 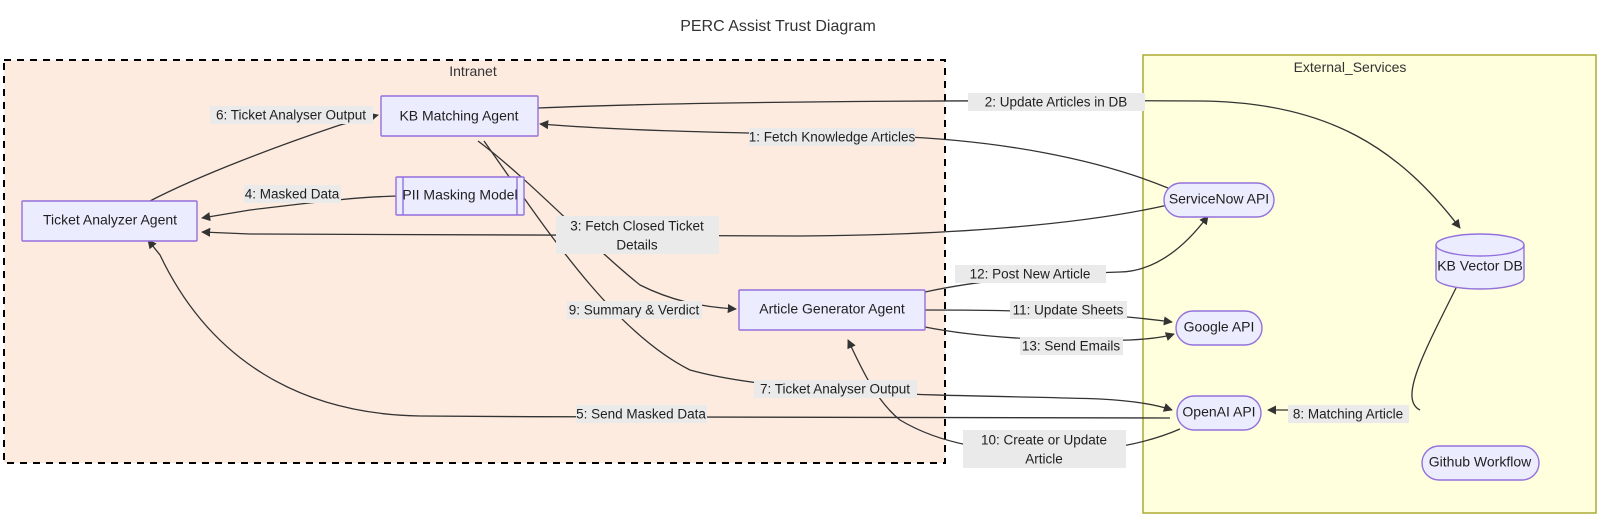 I want to click on edge-2-label: 2: Update Articles in DB, so click(x=1056, y=102).